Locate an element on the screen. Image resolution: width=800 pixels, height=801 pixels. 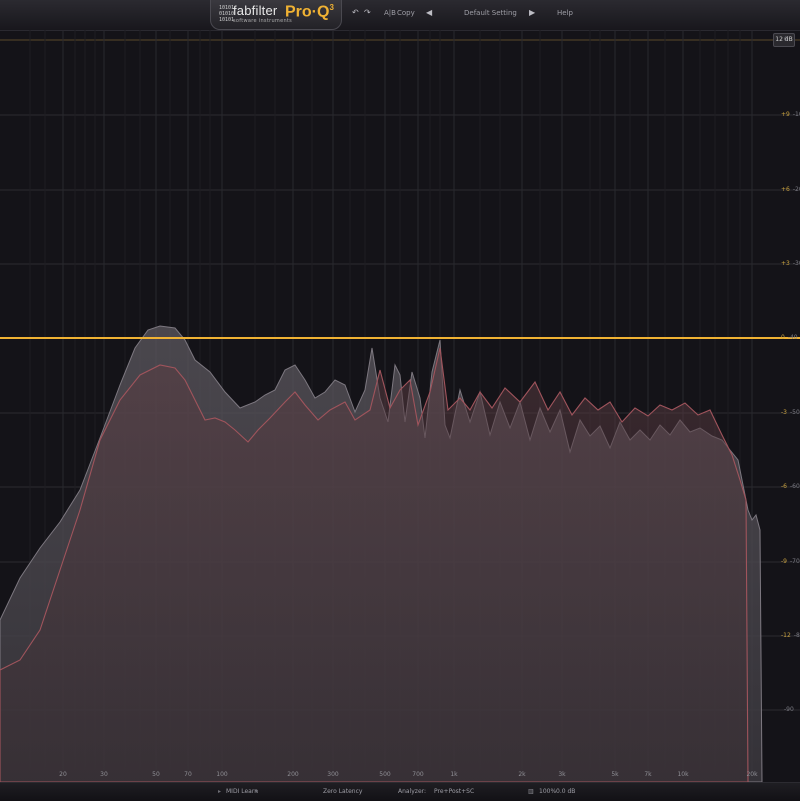
gain-label: 0 -40 is located at coordinates (789, 337).